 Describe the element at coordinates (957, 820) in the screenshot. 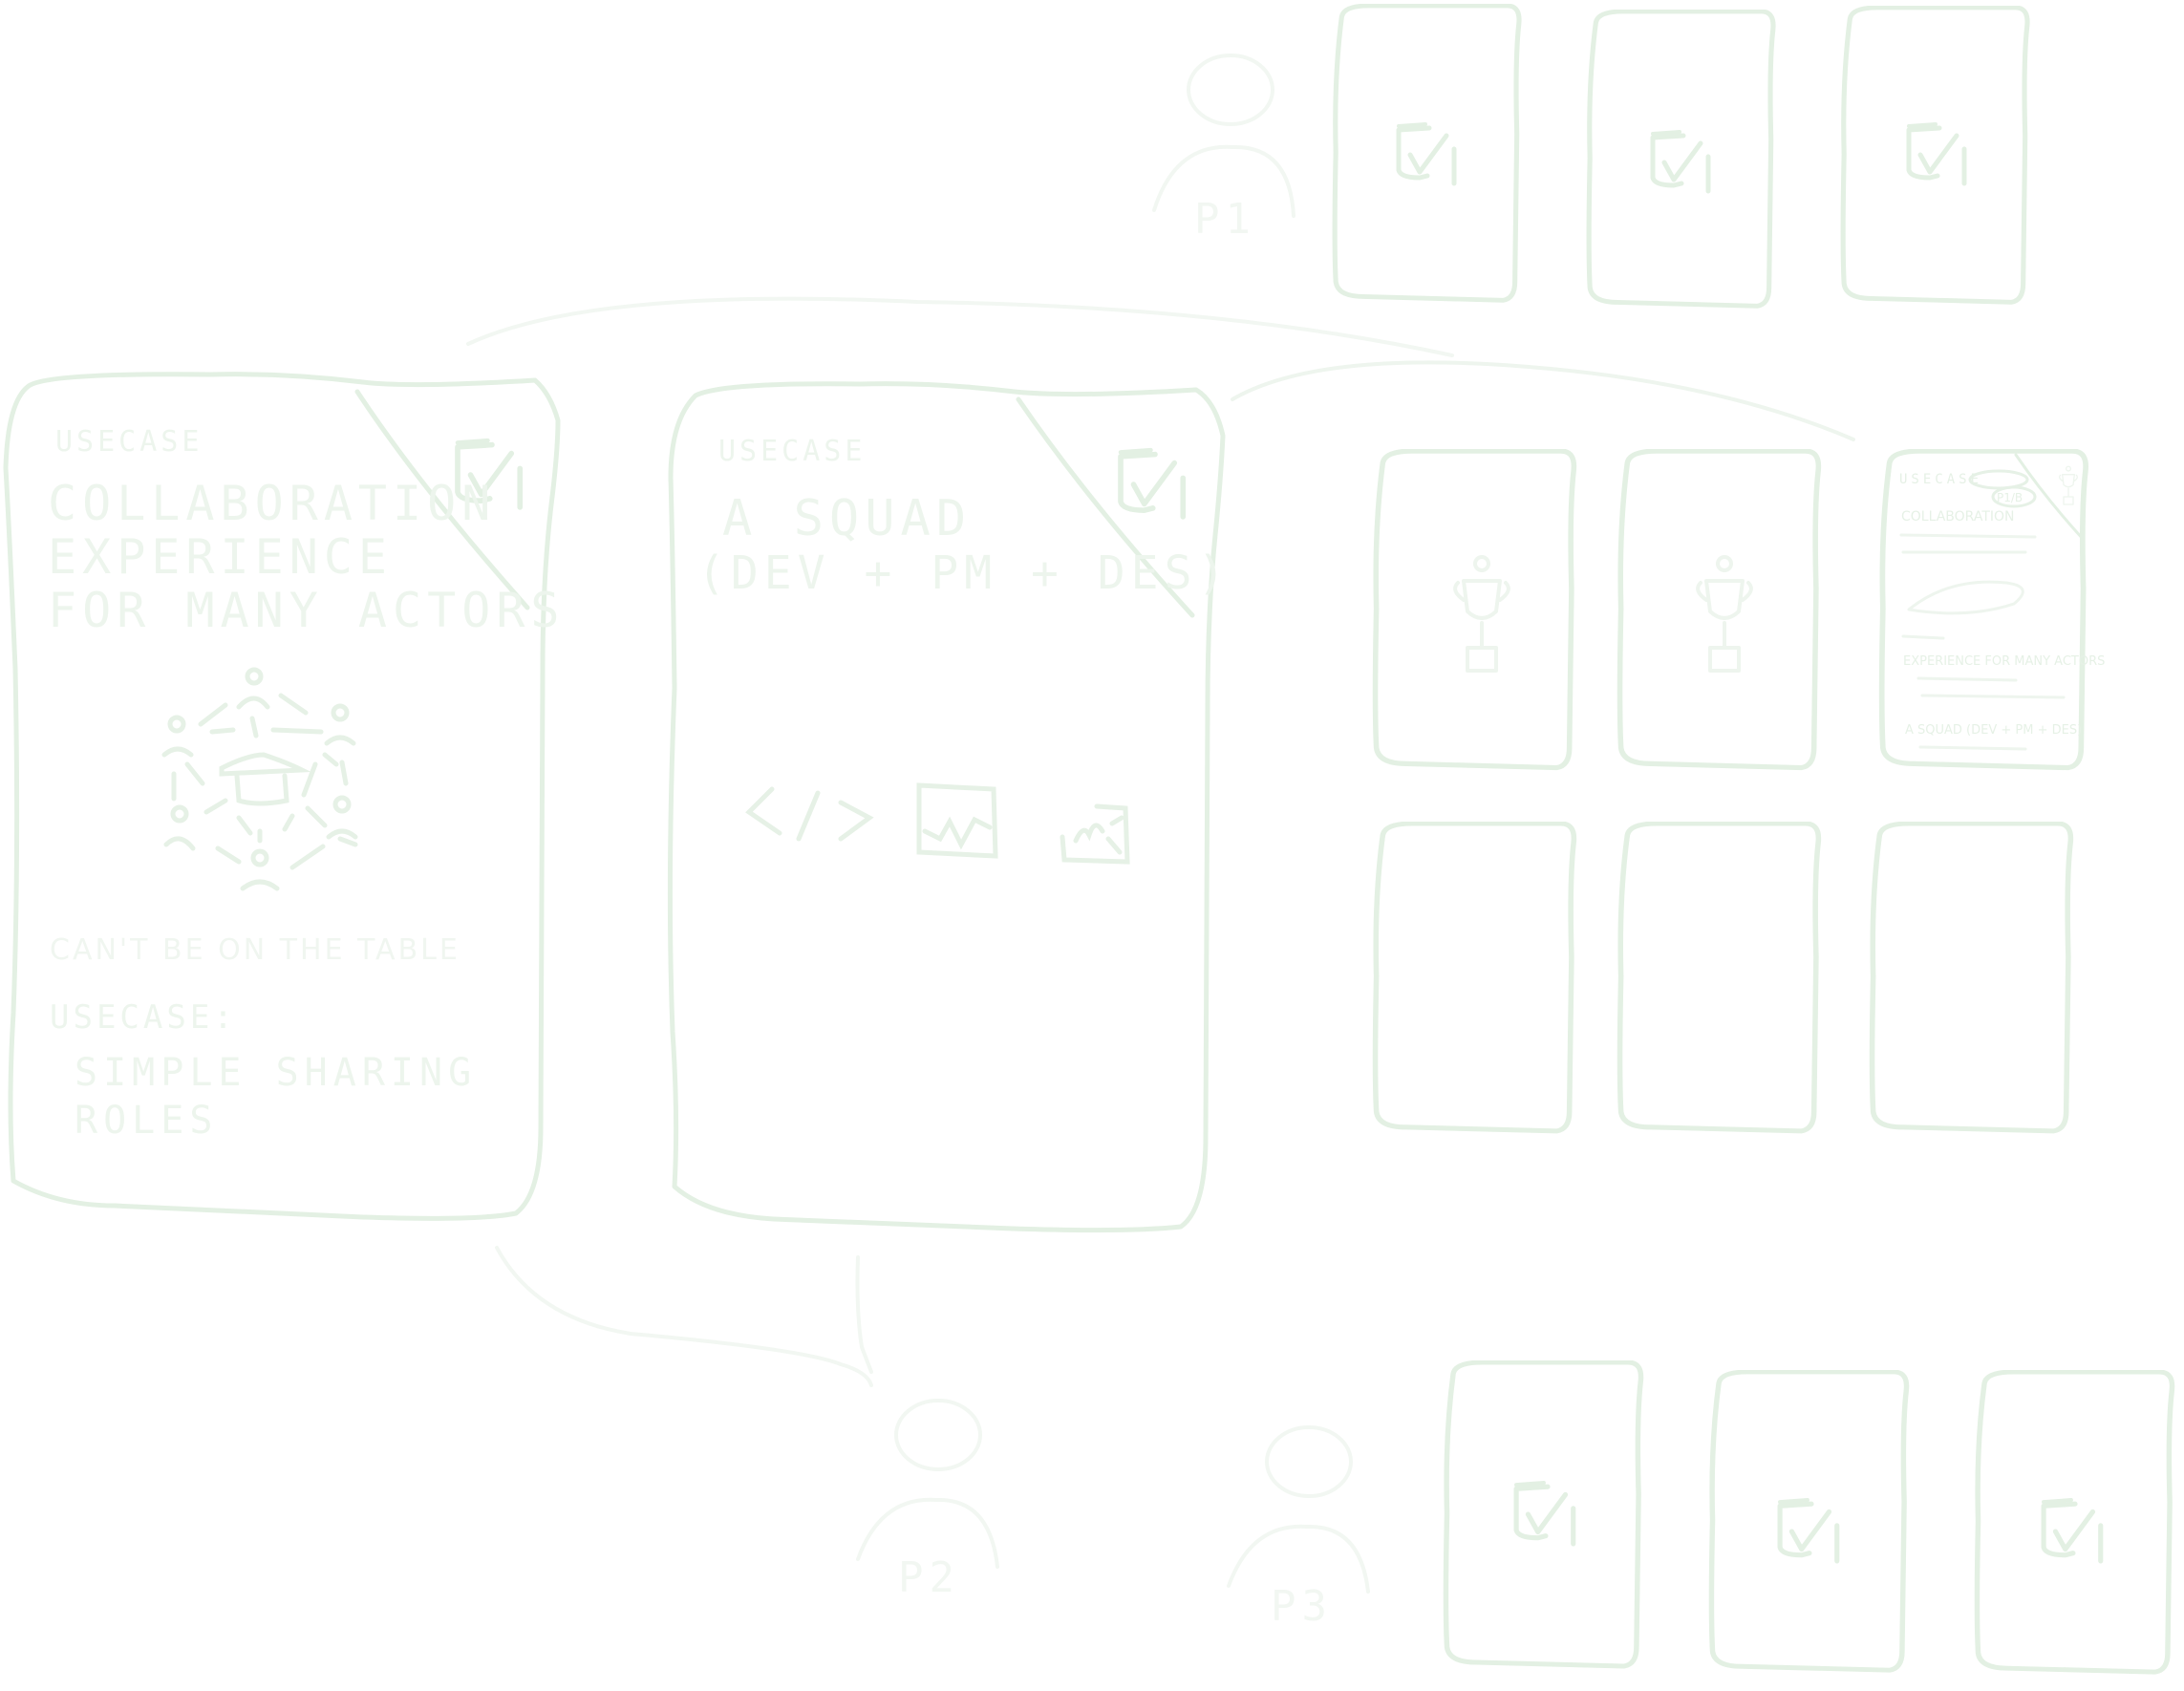

I see `chart-icon` at that location.